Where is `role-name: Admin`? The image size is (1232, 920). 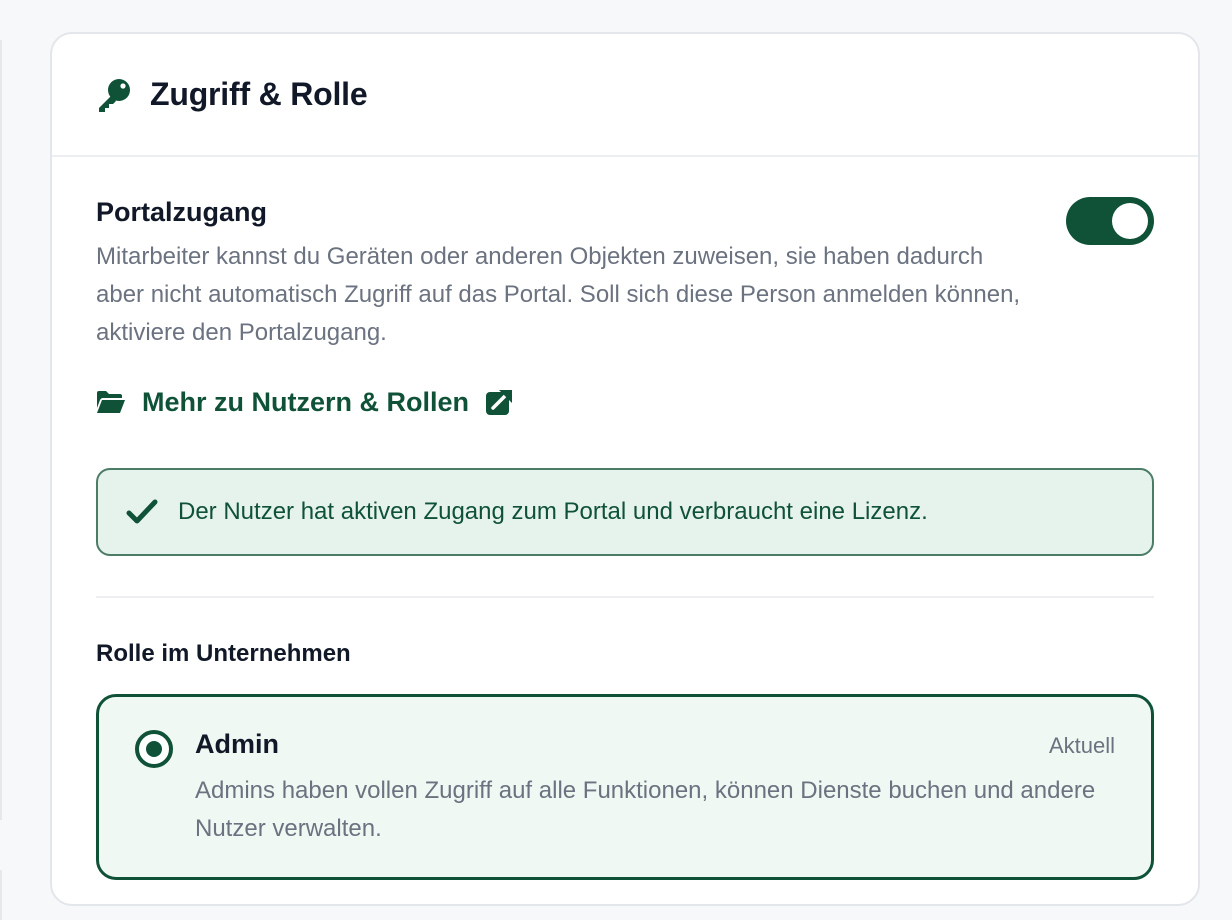 role-name: Admin is located at coordinates (237, 744).